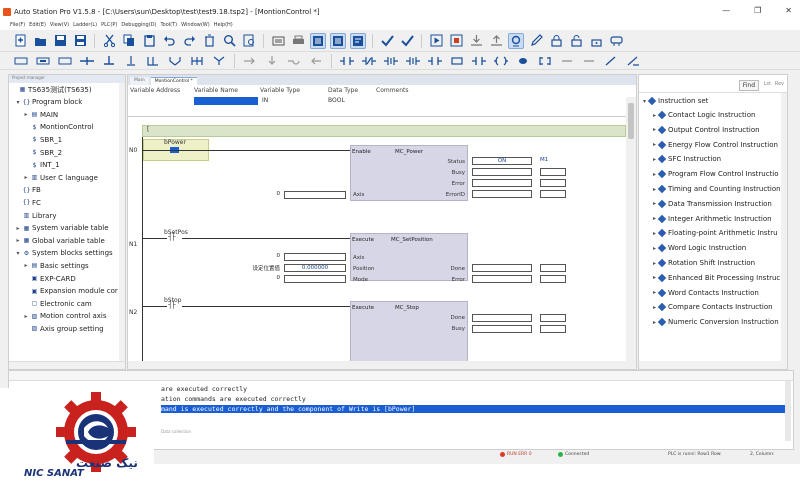 The image size is (800, 492). Describe the element at coordinates (315, 268) in the screenshot. I see `position-input-box: 0.000000` at that location.